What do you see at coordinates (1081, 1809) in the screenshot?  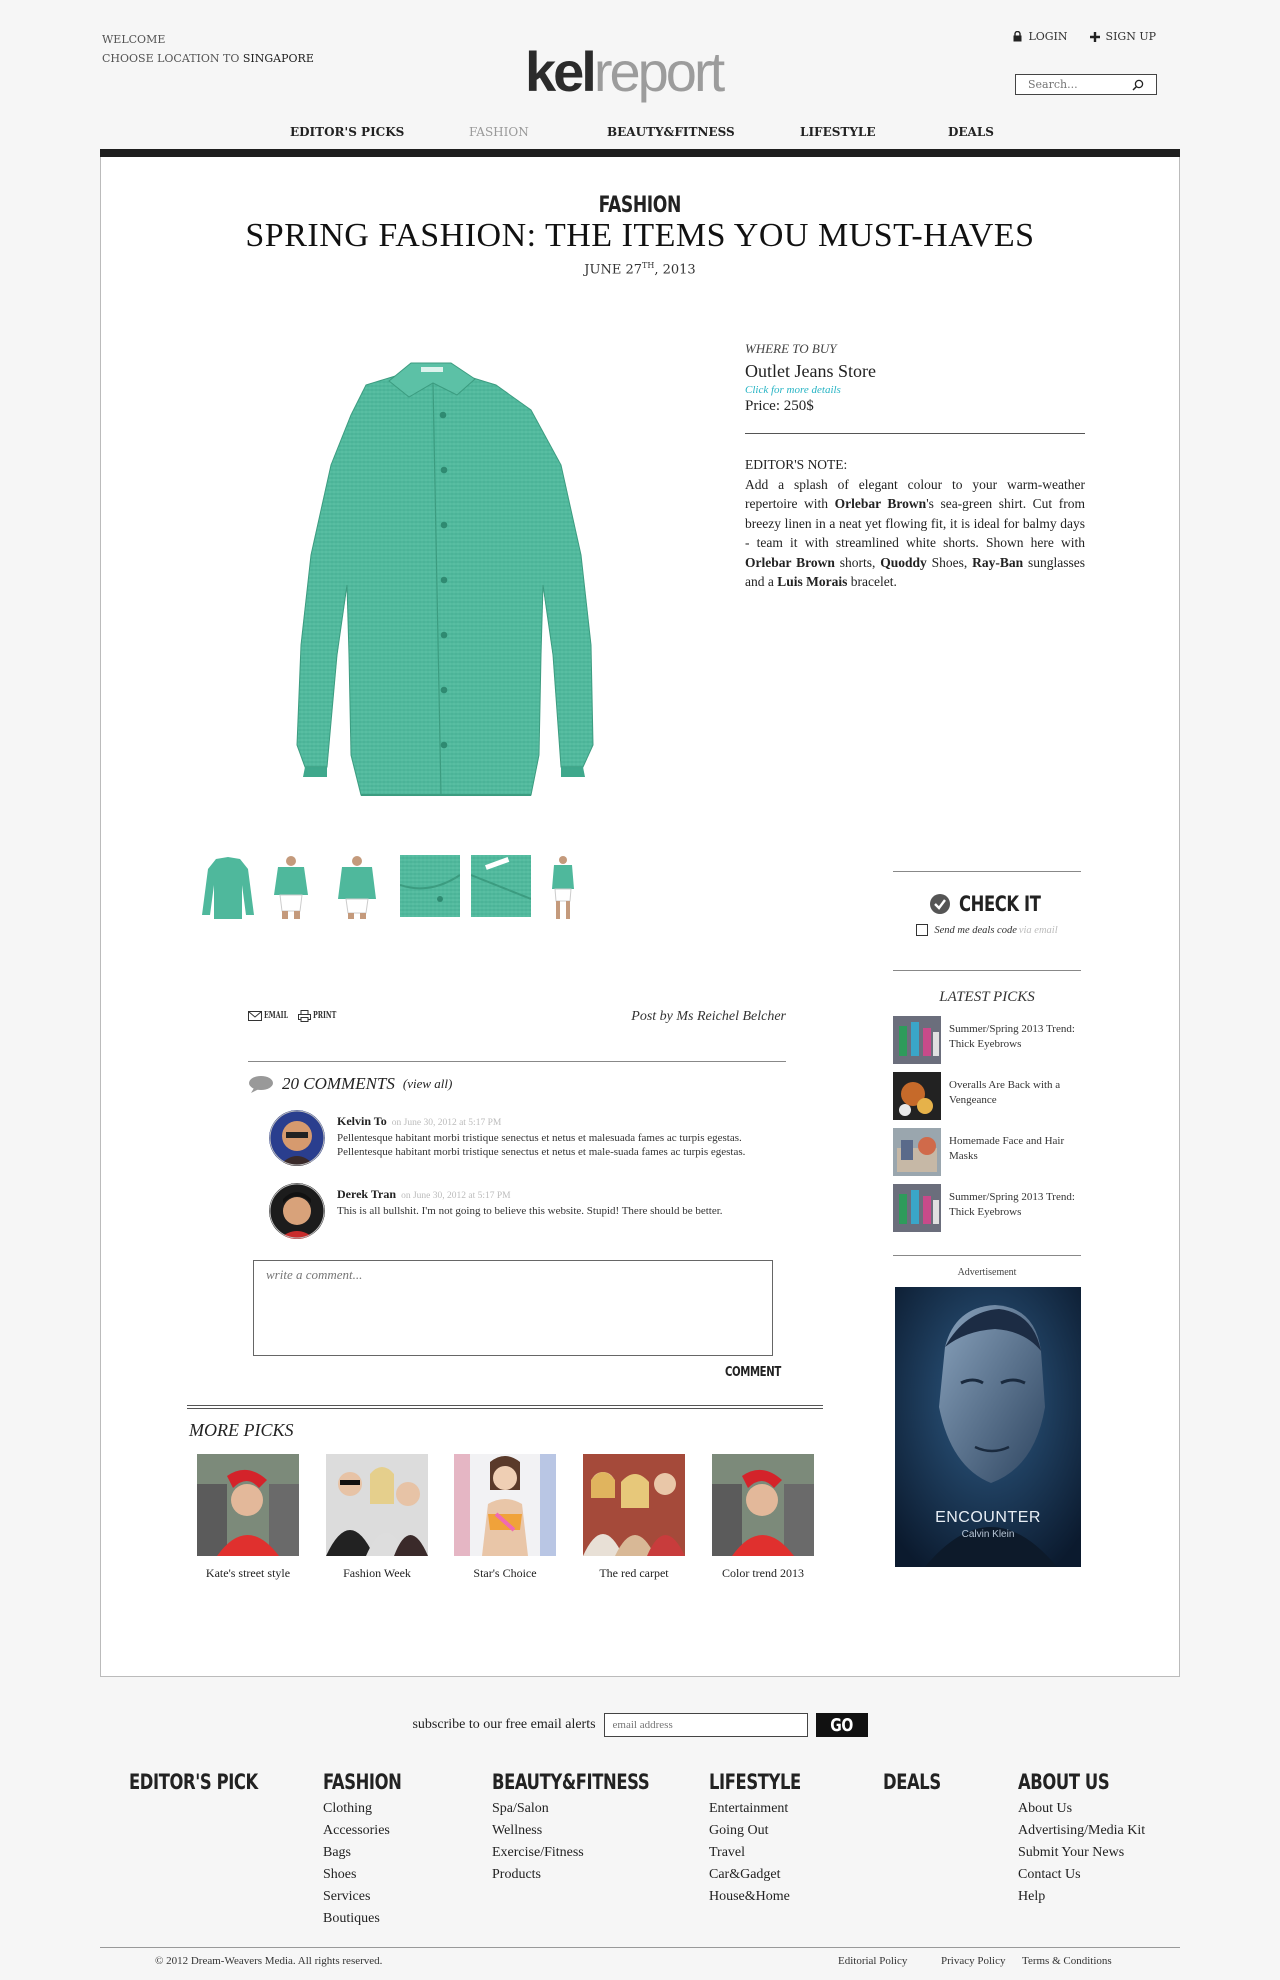 I see `footer-link: About Us` at bounding box center [1081, 1809].